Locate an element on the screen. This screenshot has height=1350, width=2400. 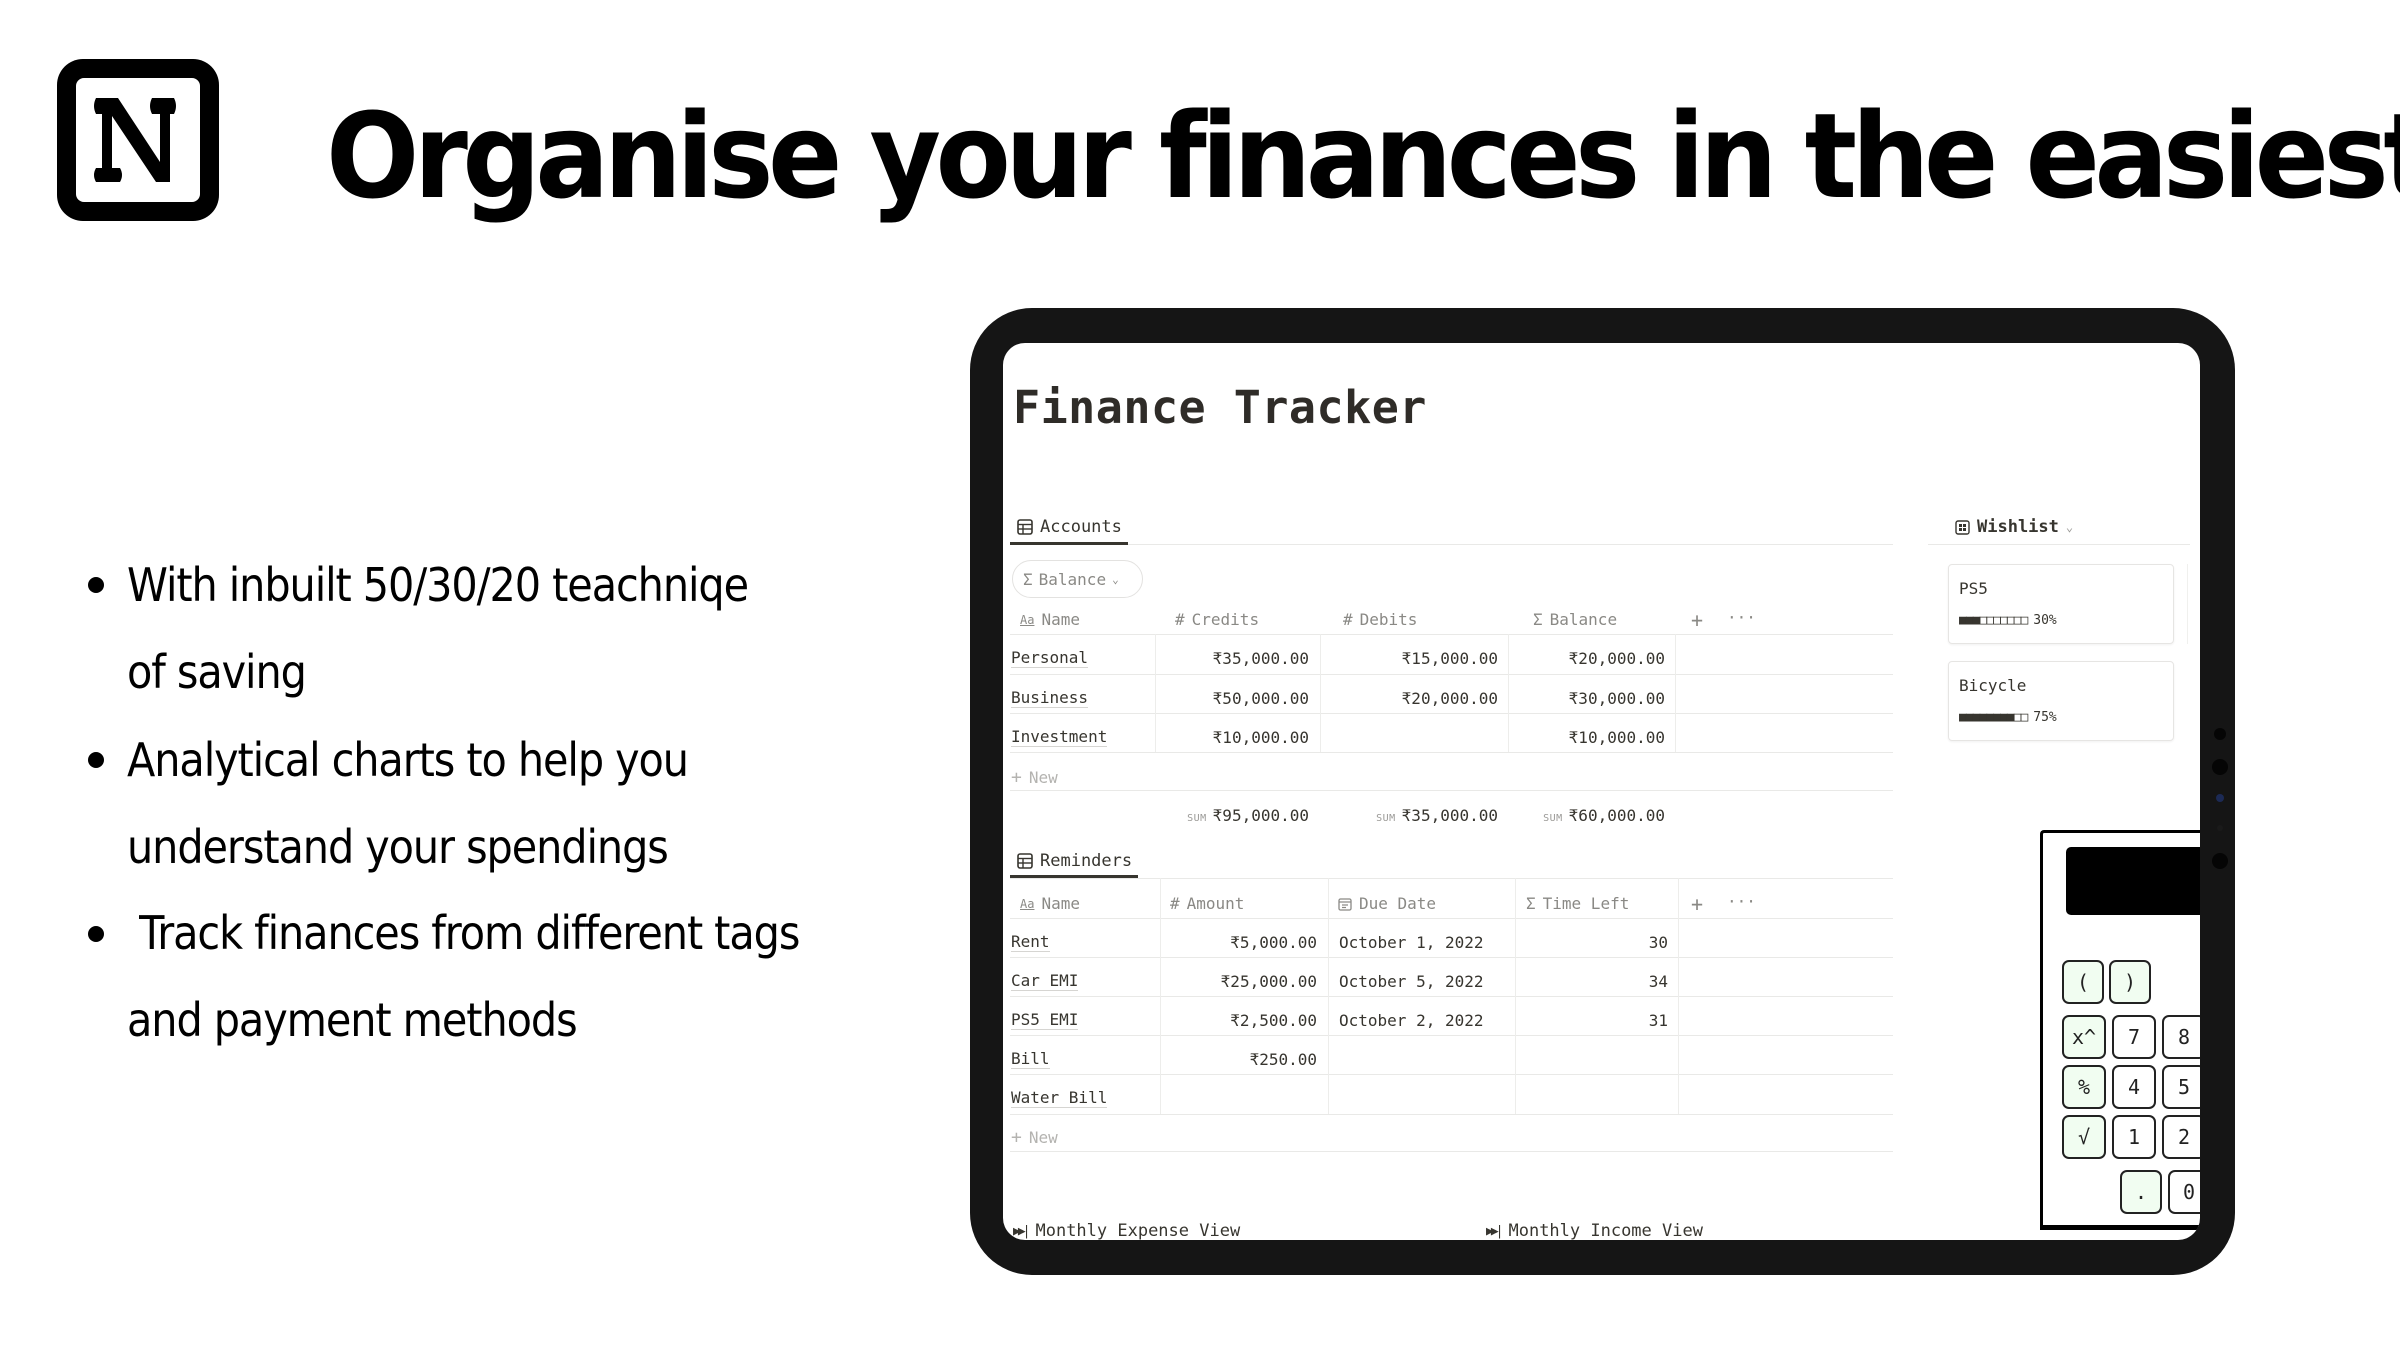
active-tab-indicator is located at coordinates (1074, 876).